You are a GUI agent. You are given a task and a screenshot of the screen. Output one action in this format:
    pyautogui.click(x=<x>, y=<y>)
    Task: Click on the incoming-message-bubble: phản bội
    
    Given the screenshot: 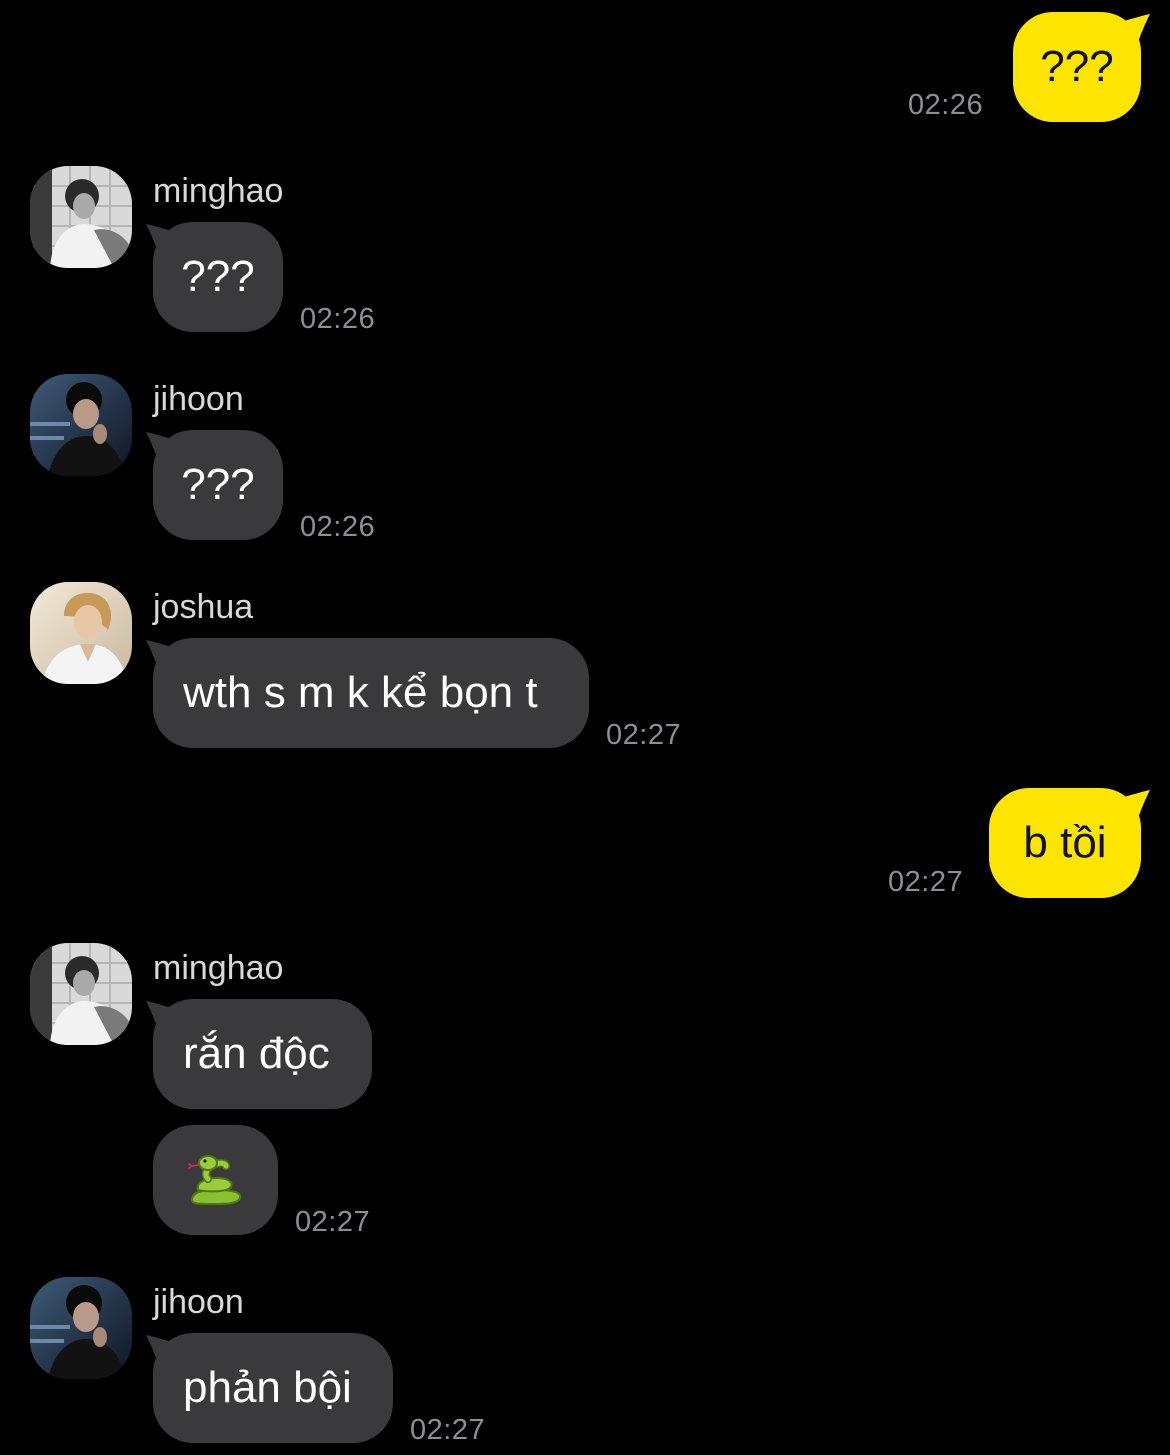 What is the action you would take?
    pyautogui.click(x=273, y=1388)
    